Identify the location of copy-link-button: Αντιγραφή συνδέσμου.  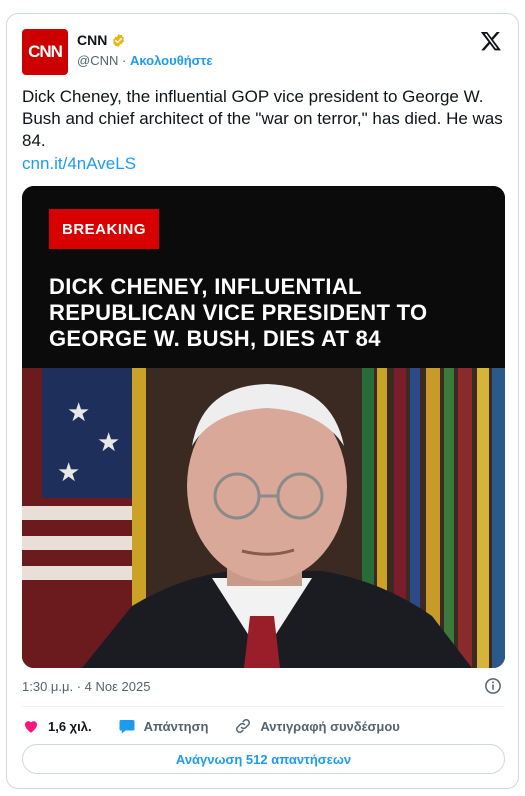
(317, 726).